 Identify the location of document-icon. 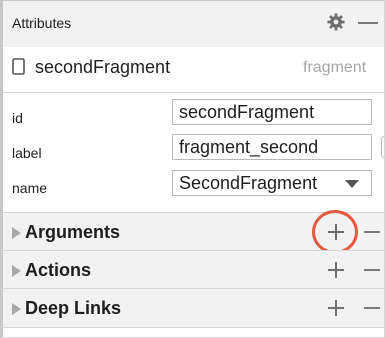
(18, 66).